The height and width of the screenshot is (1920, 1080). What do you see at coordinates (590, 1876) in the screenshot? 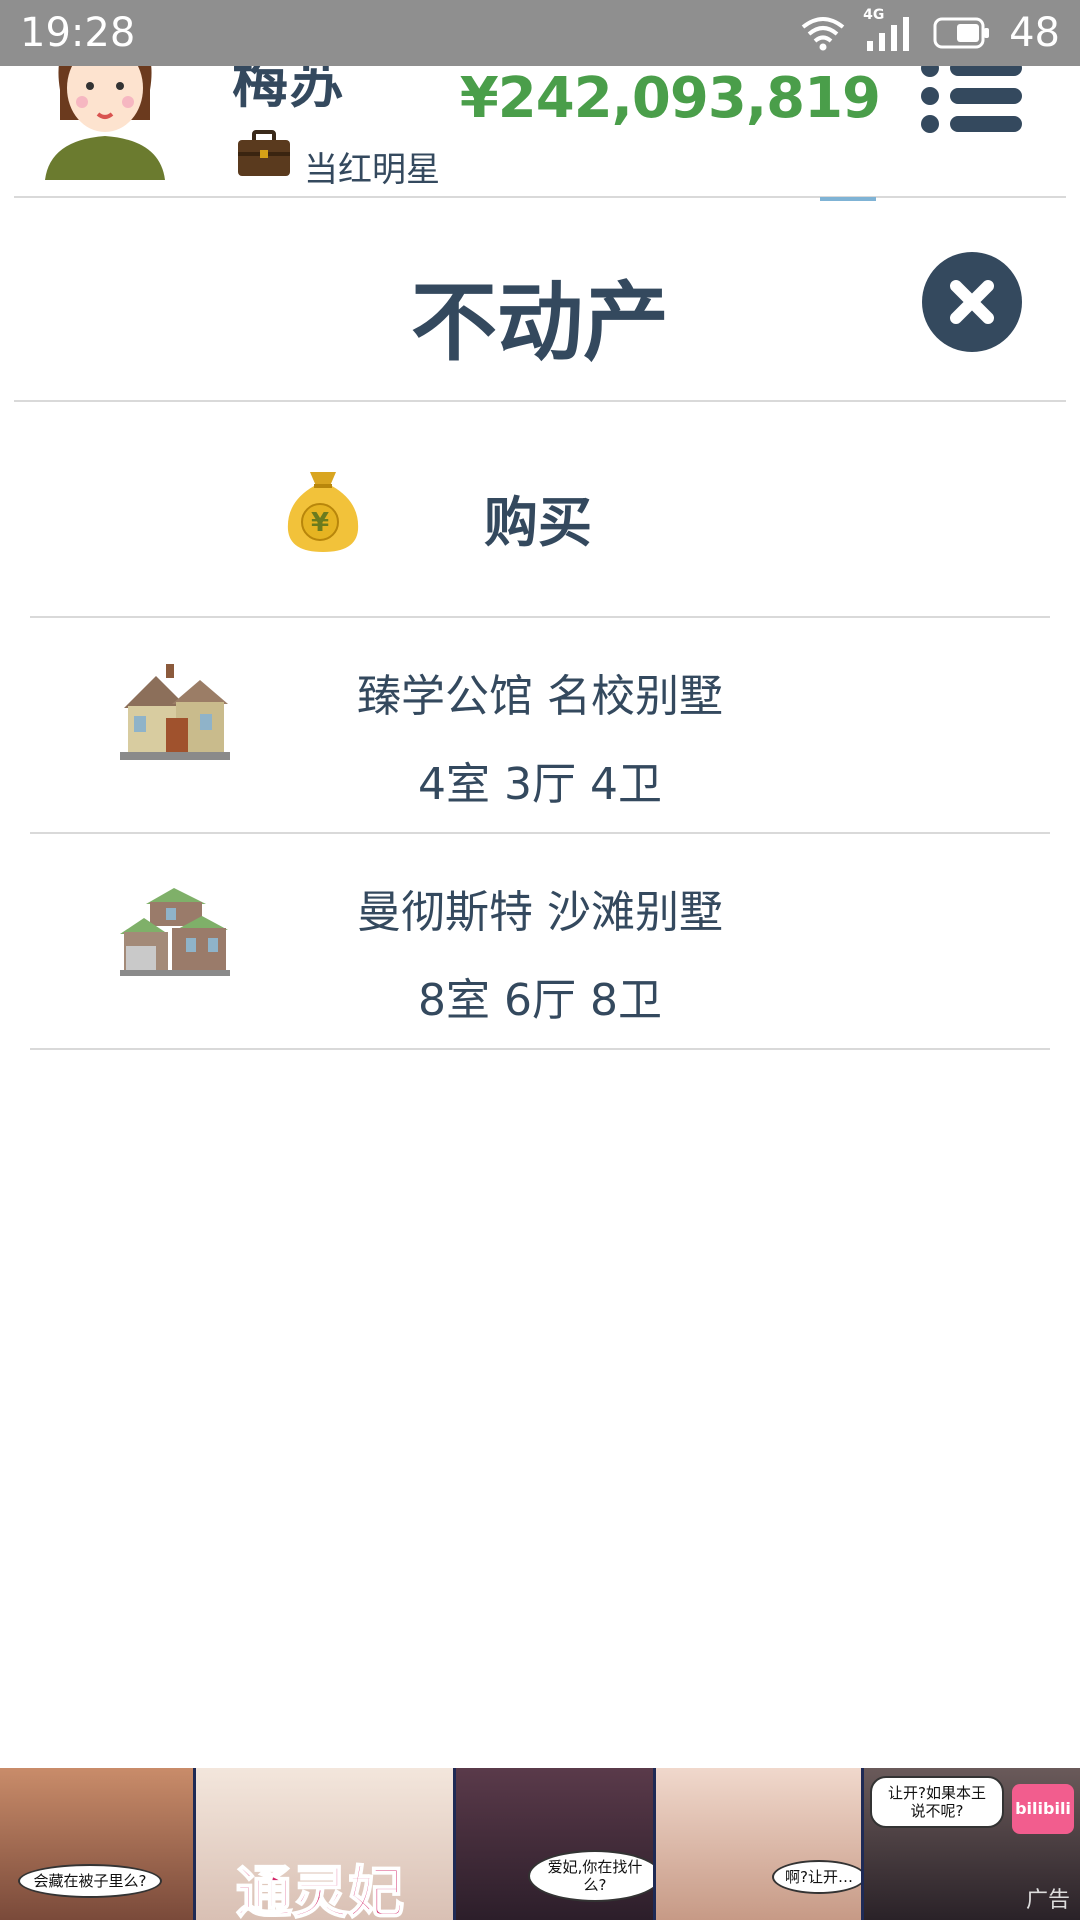
I see `ad-speech-bubble: 爱妃,你在找什么?` at bounding box center [590, 1876].